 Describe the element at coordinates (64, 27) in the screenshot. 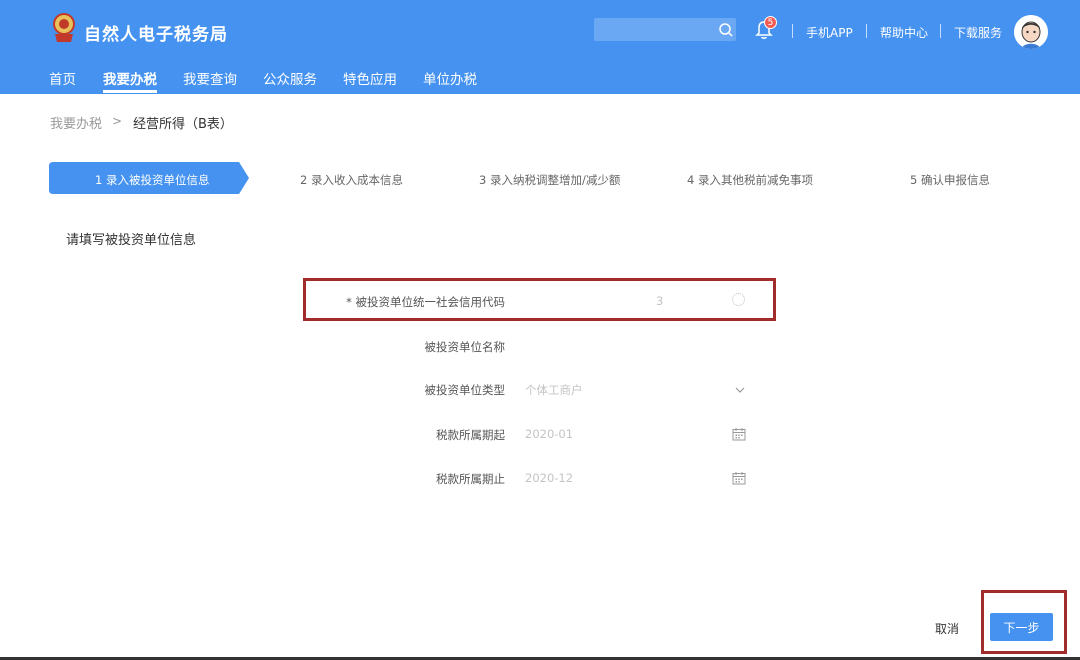

I see `tax-emblem-logo` at that location.